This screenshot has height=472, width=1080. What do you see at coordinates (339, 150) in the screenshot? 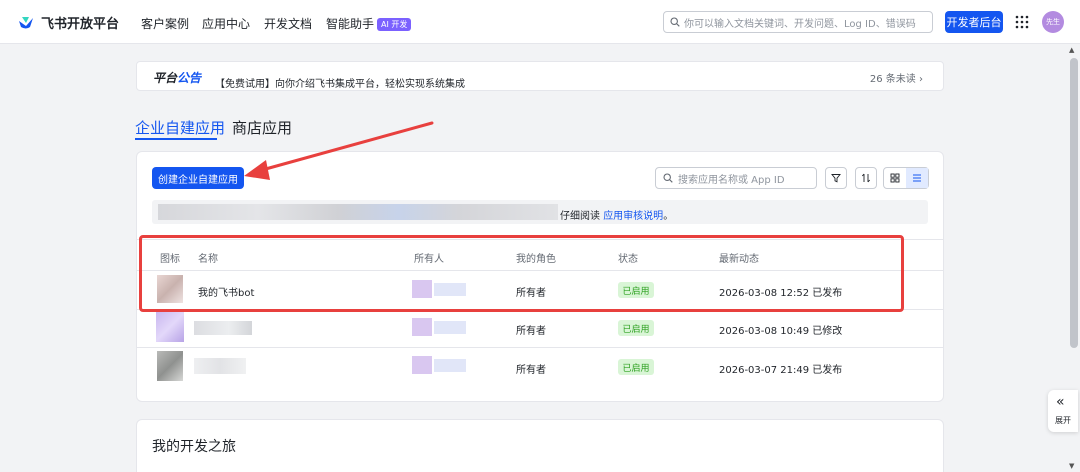
I see `annotation-arrow` at bounding box center [339, 150].